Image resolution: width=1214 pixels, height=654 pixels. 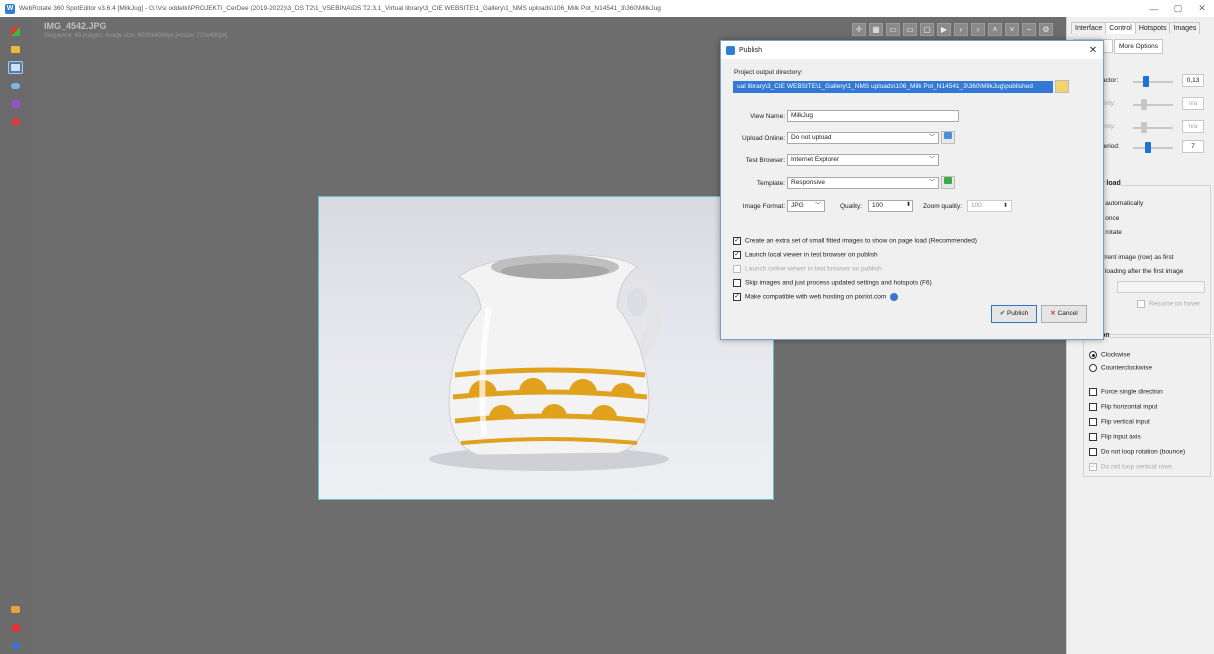 What do you see at coordinates (948, 137) in the screenshot?
I see `upload-settings-icon` at bounding box center [948, 137].